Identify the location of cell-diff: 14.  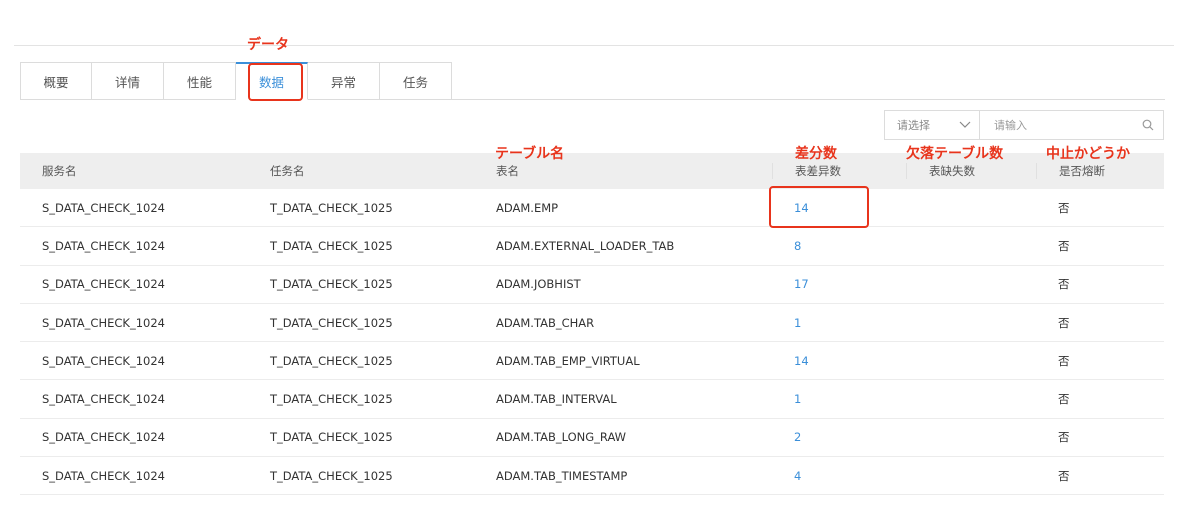
(839, 361).